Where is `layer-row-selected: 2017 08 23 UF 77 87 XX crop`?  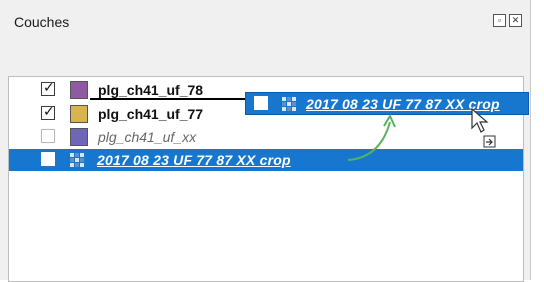
layer-row-selected: 2017 08 23 UF 77 87 XX crop is located at coordinates (266, 160).